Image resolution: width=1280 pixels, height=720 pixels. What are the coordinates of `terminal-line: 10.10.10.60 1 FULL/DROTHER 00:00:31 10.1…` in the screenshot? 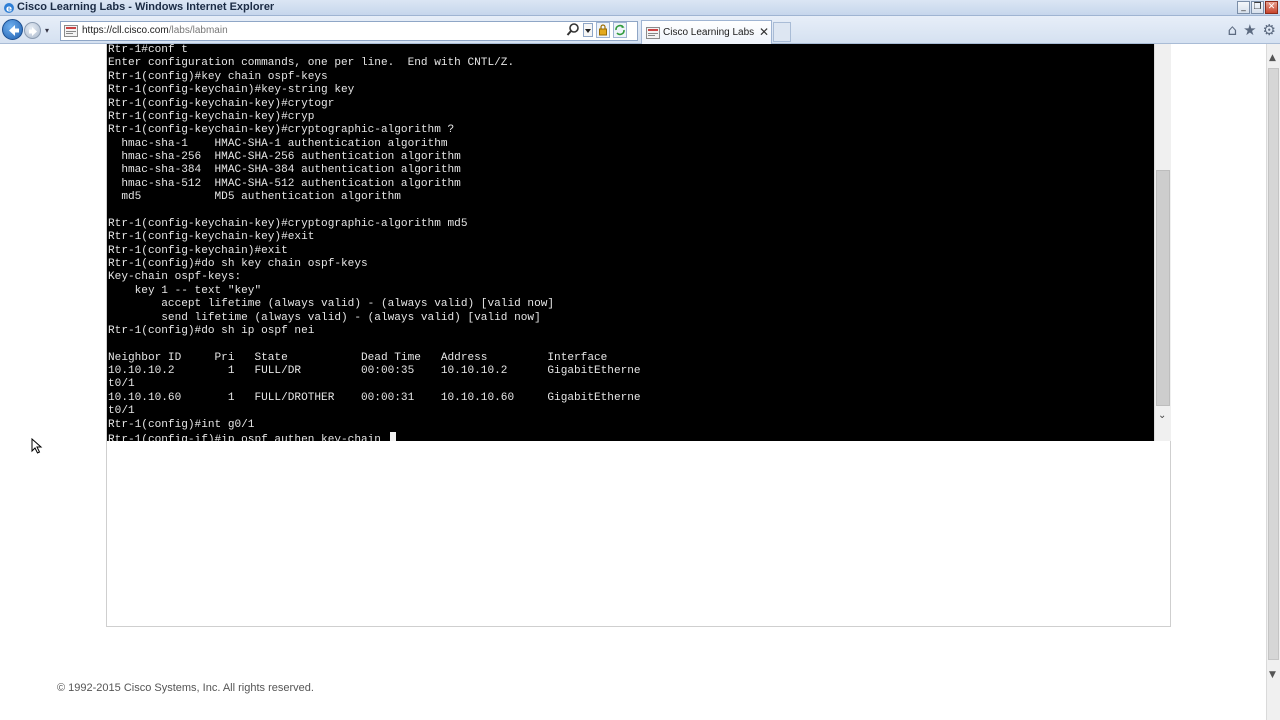 It's located at (374, 397).